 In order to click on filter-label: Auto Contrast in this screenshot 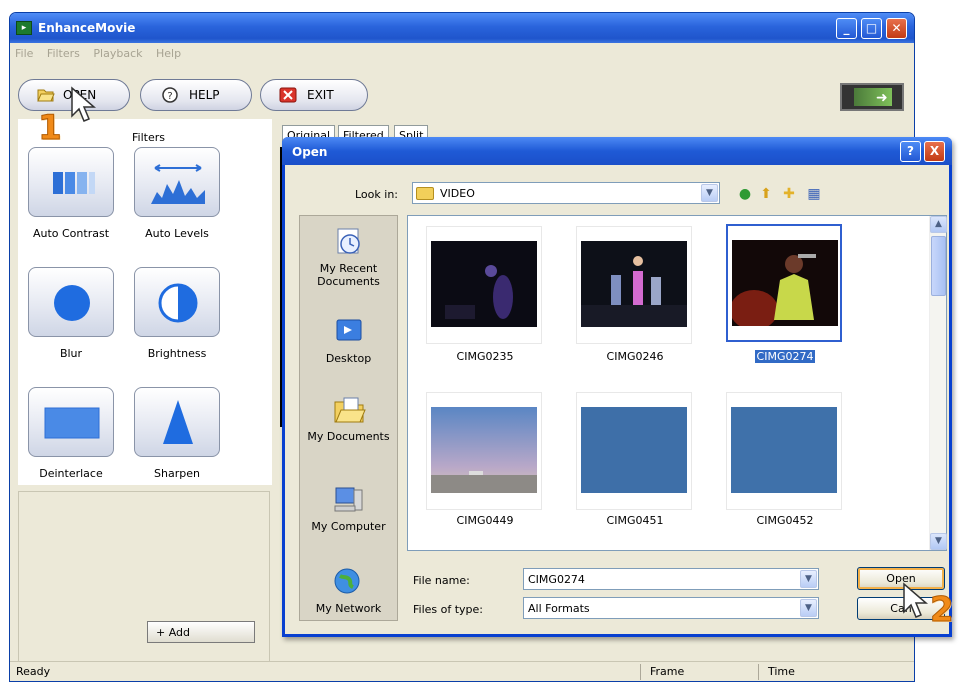, I will do `click(71, 233)`.